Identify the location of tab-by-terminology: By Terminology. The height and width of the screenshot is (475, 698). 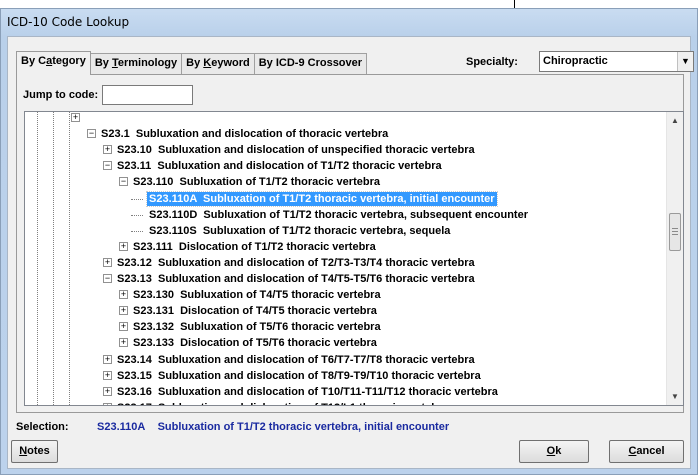
(136, 63).